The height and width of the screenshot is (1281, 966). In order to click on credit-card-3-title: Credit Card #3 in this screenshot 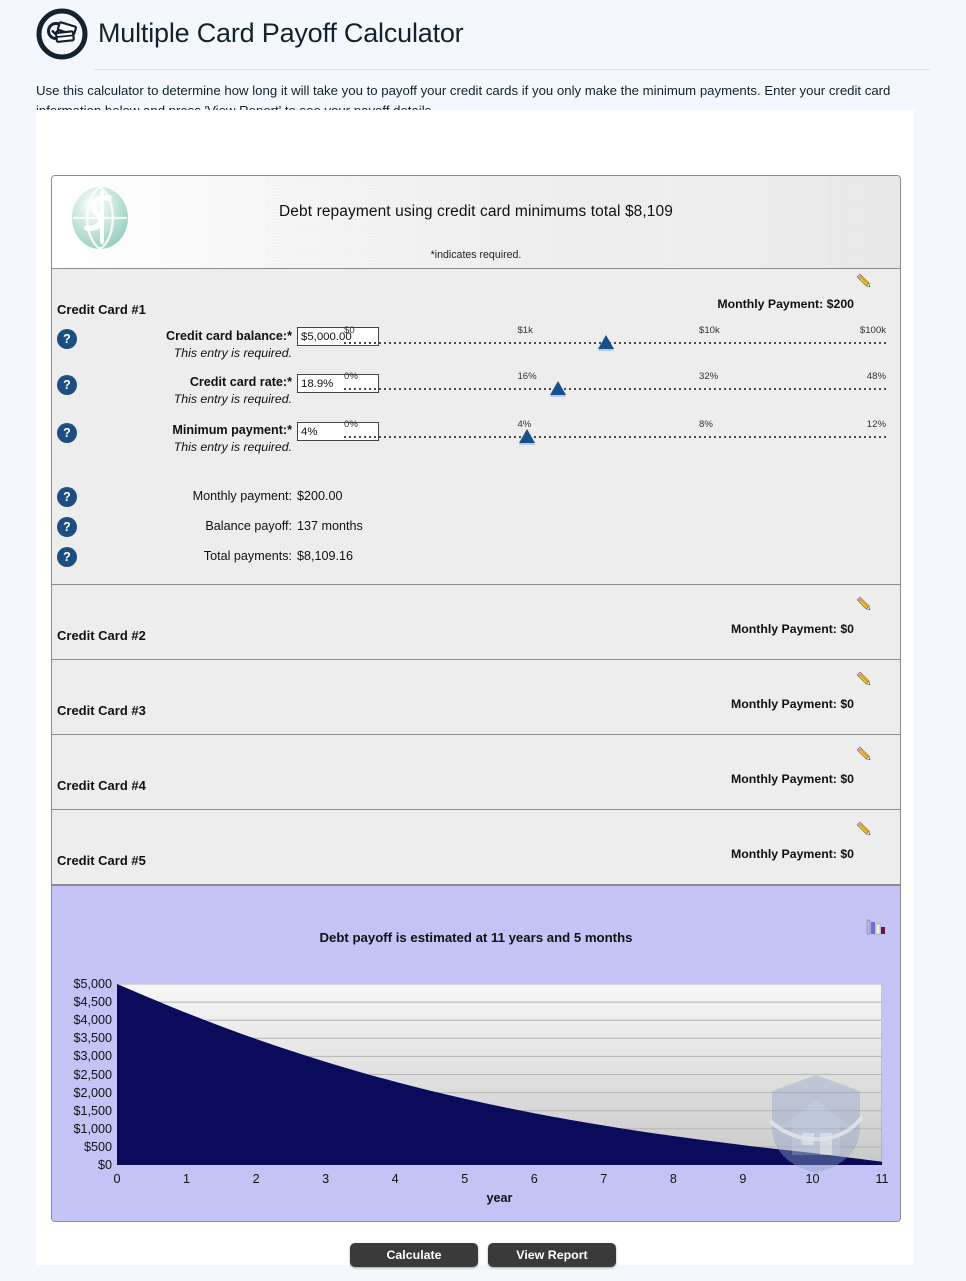, I will do `click(101, 710)`.